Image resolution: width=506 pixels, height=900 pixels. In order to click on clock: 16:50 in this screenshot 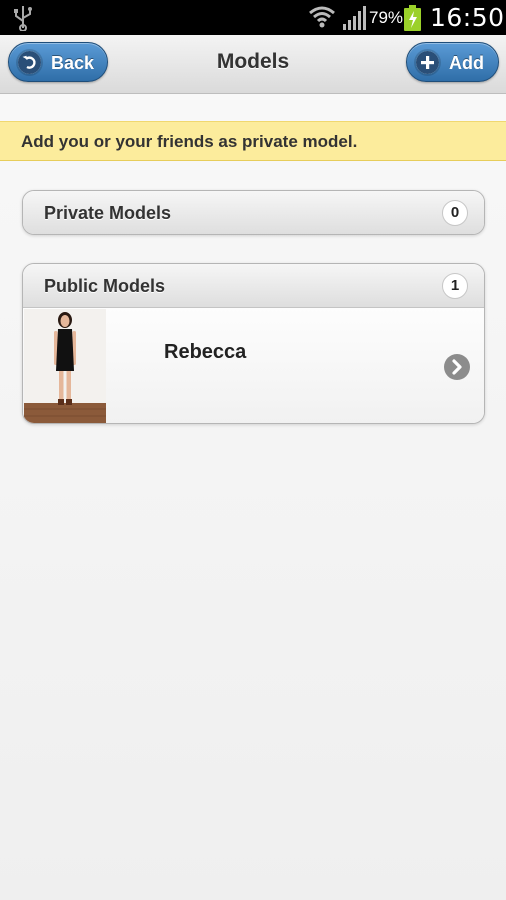, I will do `click(467, 17)`.